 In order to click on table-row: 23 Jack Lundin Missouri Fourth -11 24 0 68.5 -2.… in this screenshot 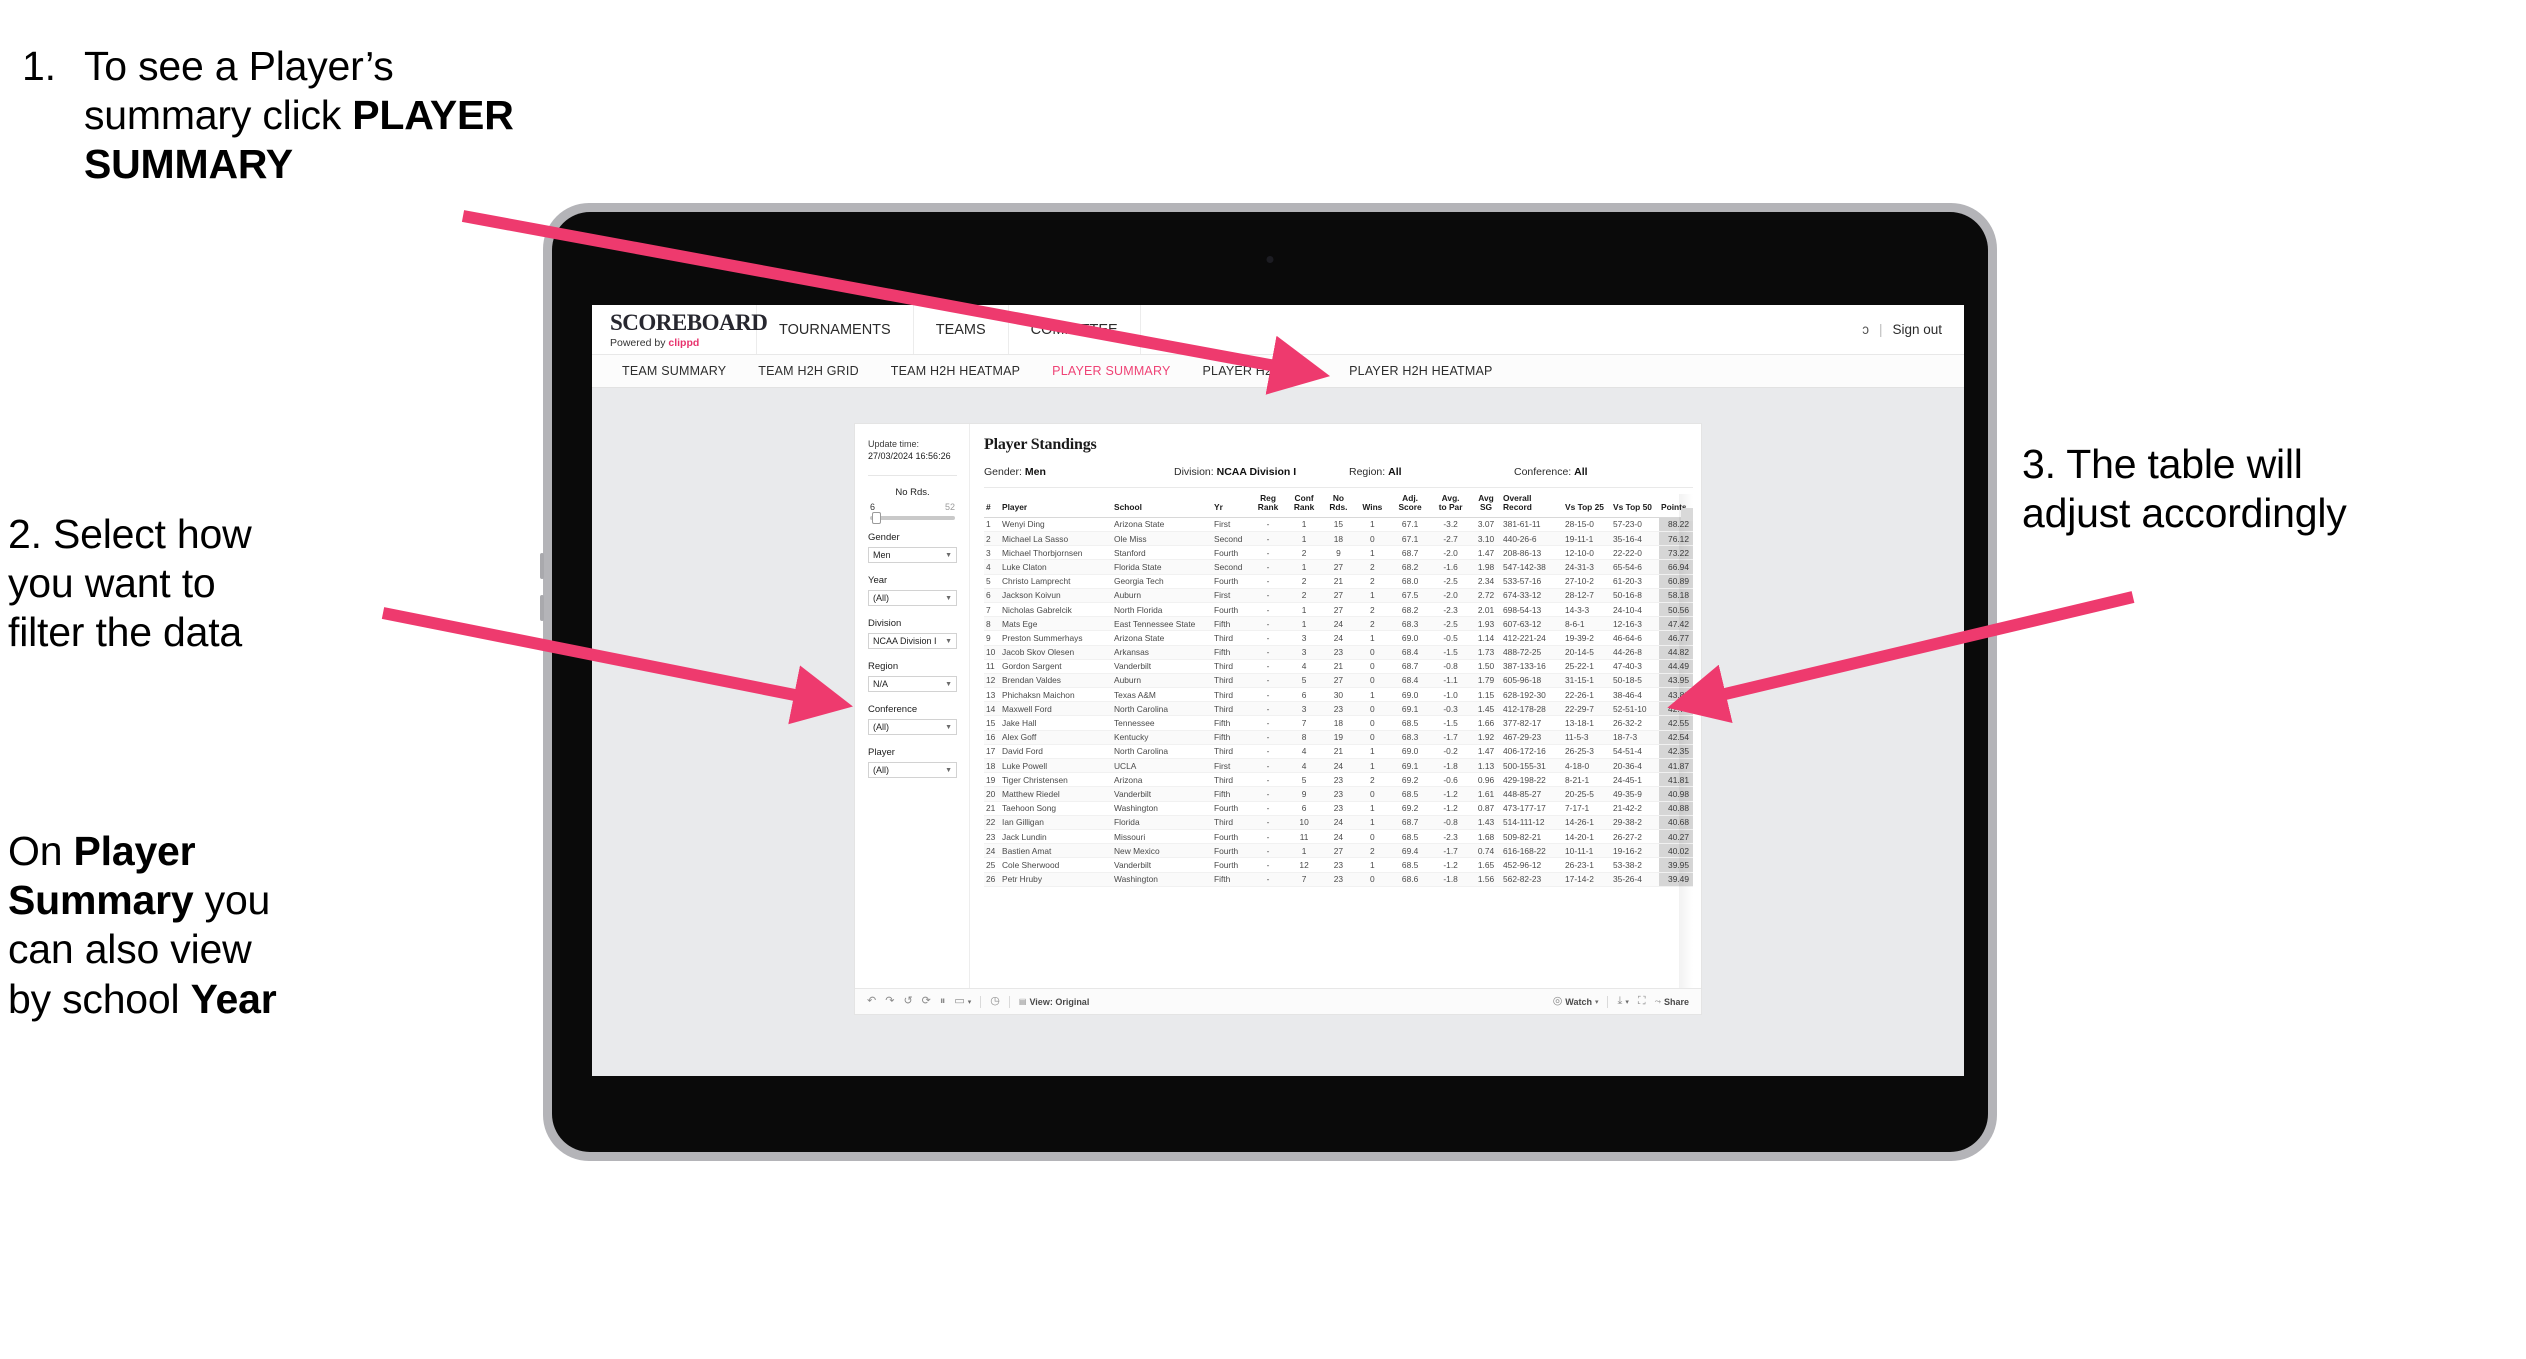, I will do `click(1338, 837)`.